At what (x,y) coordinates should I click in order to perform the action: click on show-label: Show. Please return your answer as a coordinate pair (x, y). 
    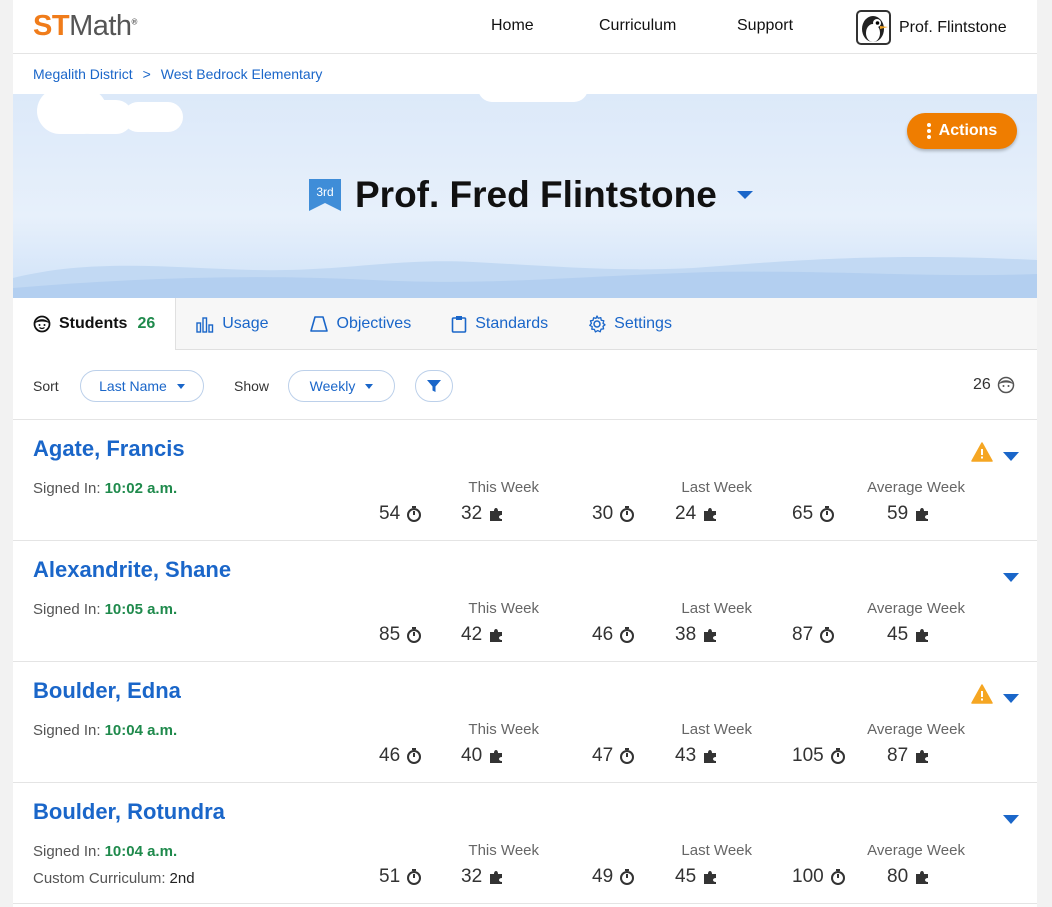
    Looking at the image, I should click on (252, 386).